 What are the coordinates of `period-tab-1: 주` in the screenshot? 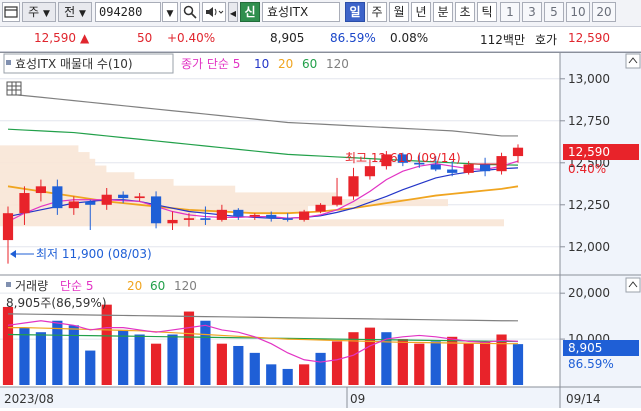 It's located at (377, 12).